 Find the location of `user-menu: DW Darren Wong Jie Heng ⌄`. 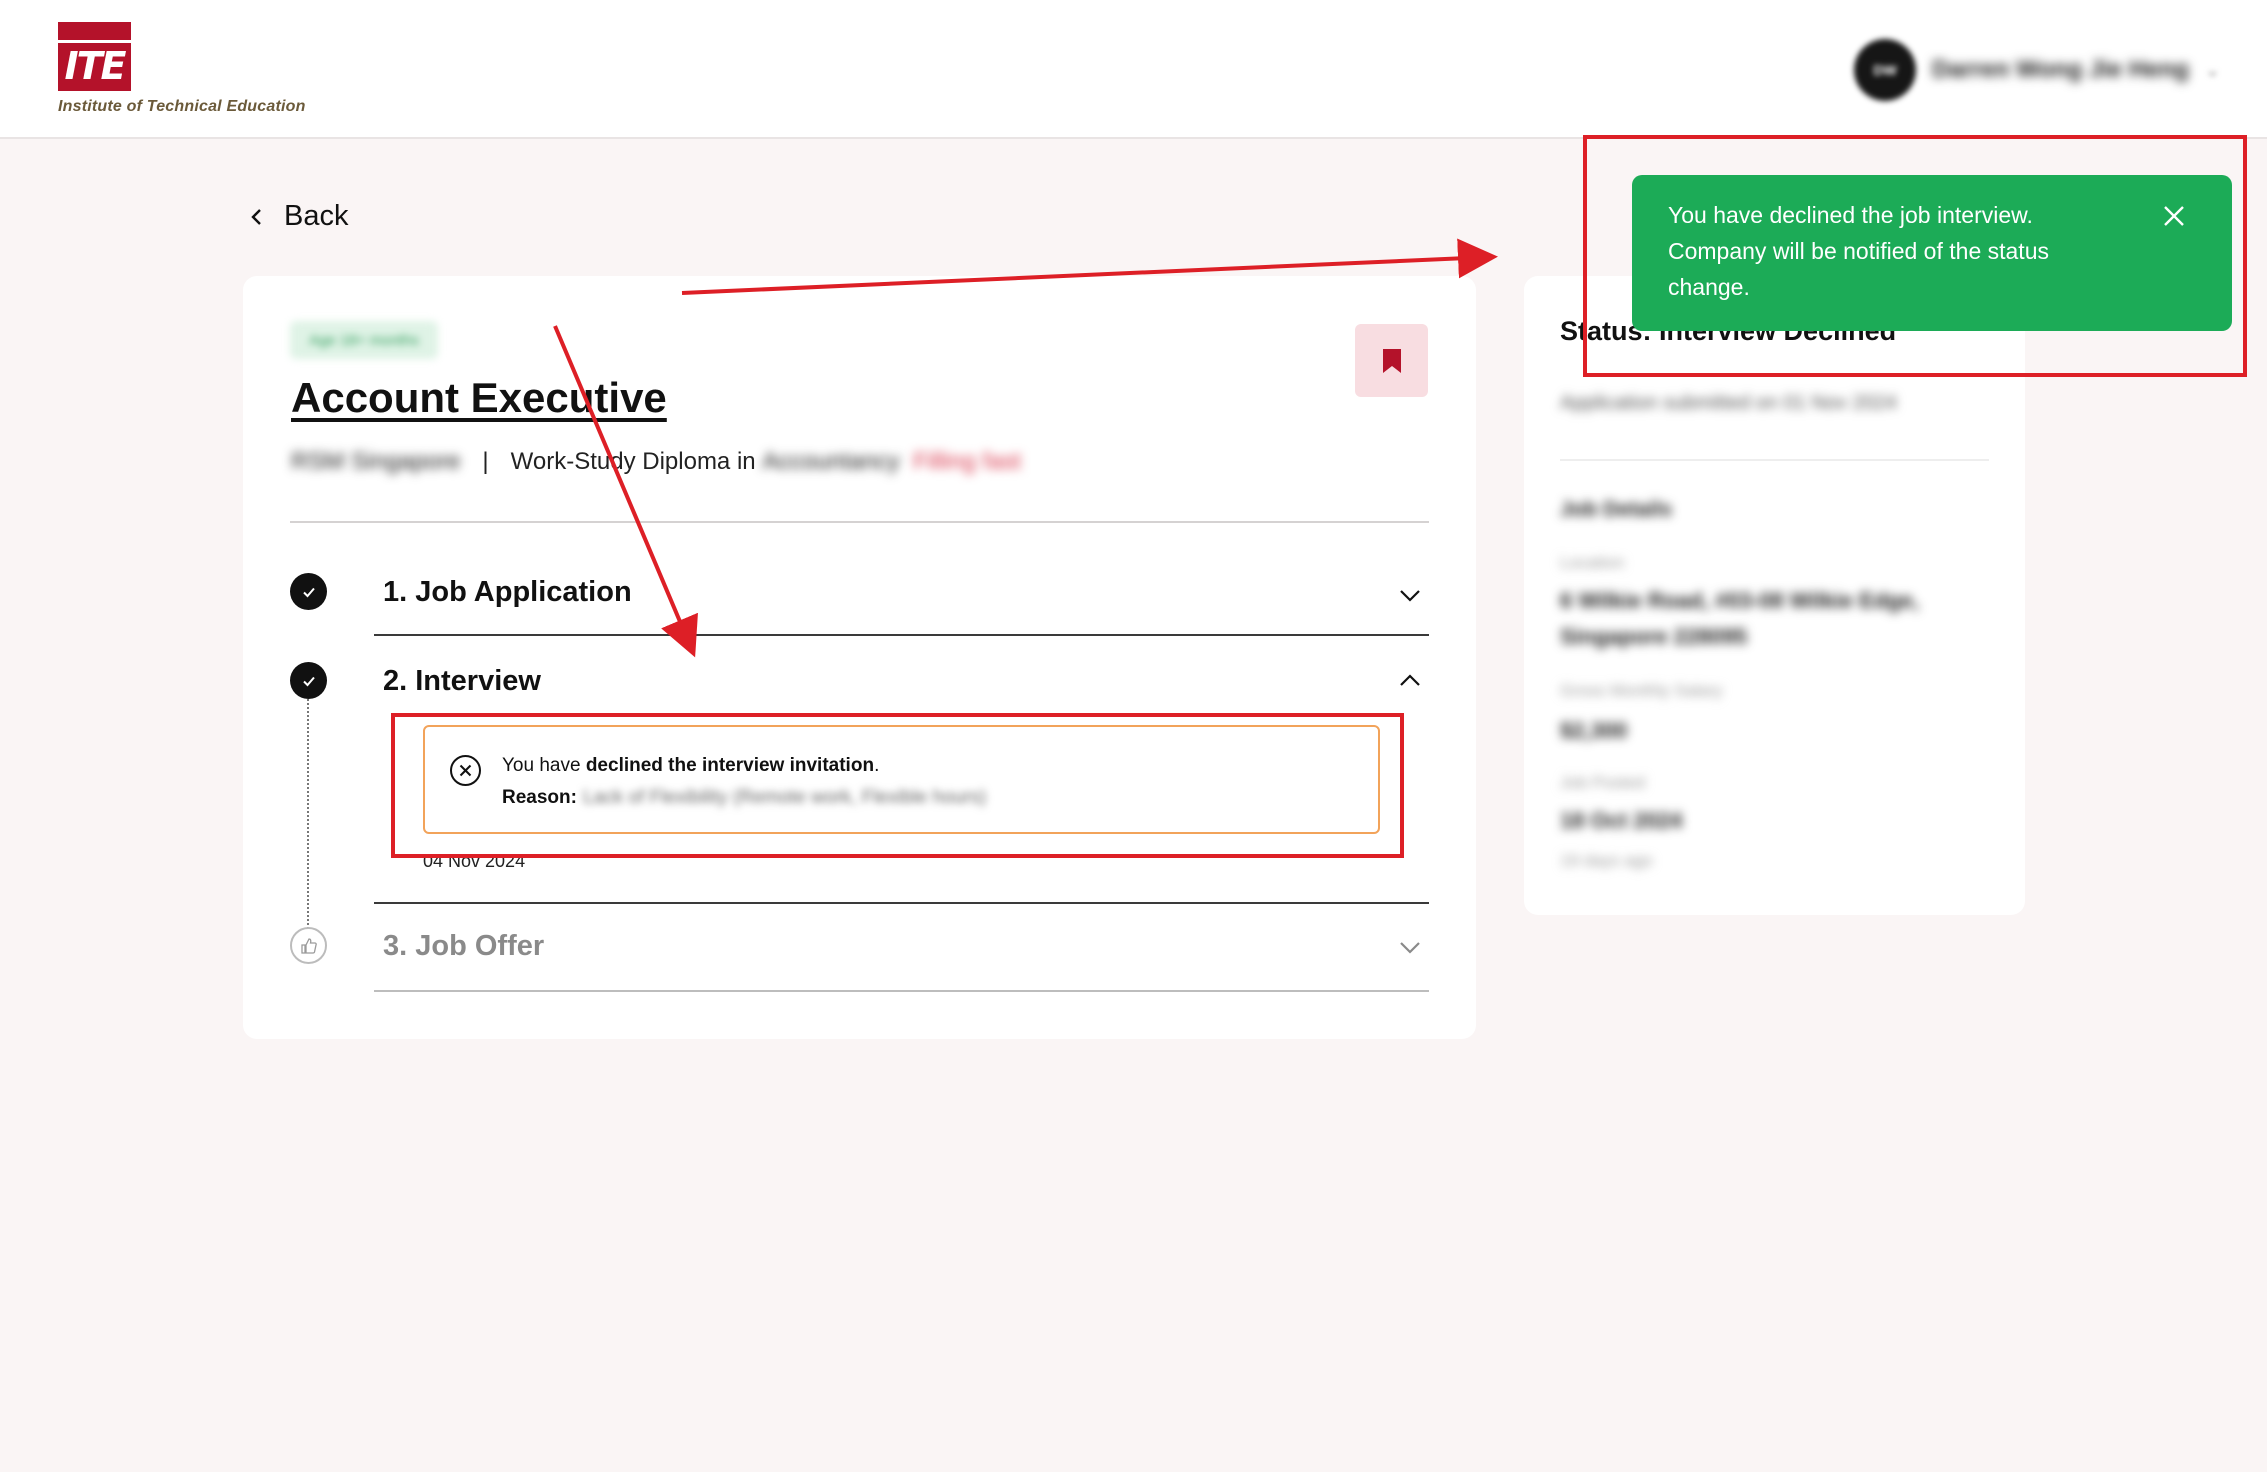

user-menu: DW Darren Wong Jie Heng ⌄ is located at coordinates (2037, 70).